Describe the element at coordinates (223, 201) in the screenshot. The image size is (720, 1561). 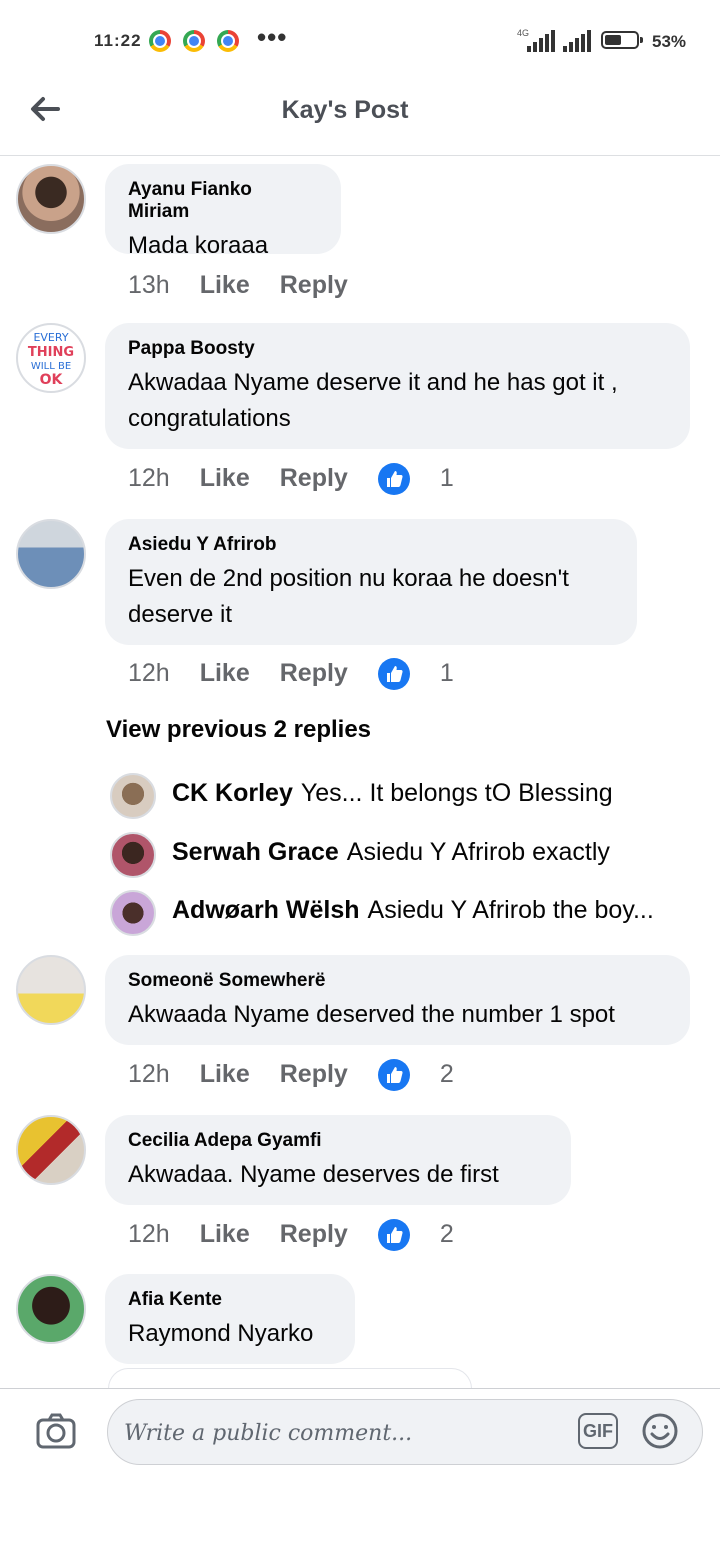
I see `comment-author: Ayanu Fianko Miriam` at that location.